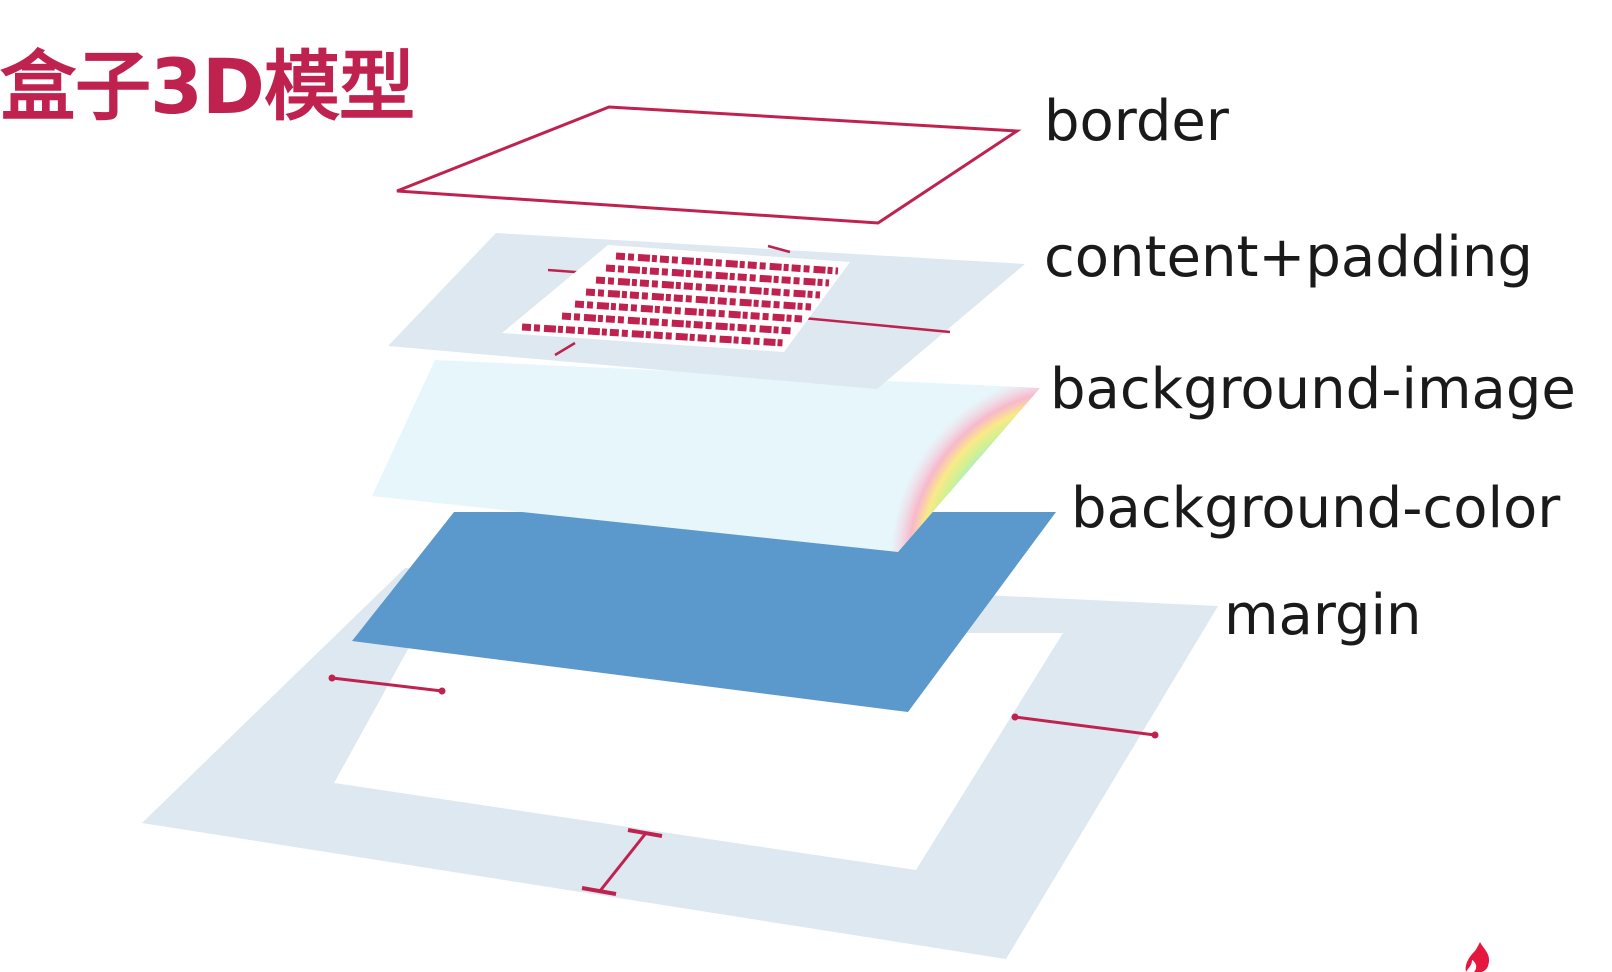  Describe the element at coordinates (1316, 508) in the screenshot. I see `label-background-color: background-color` at that location.